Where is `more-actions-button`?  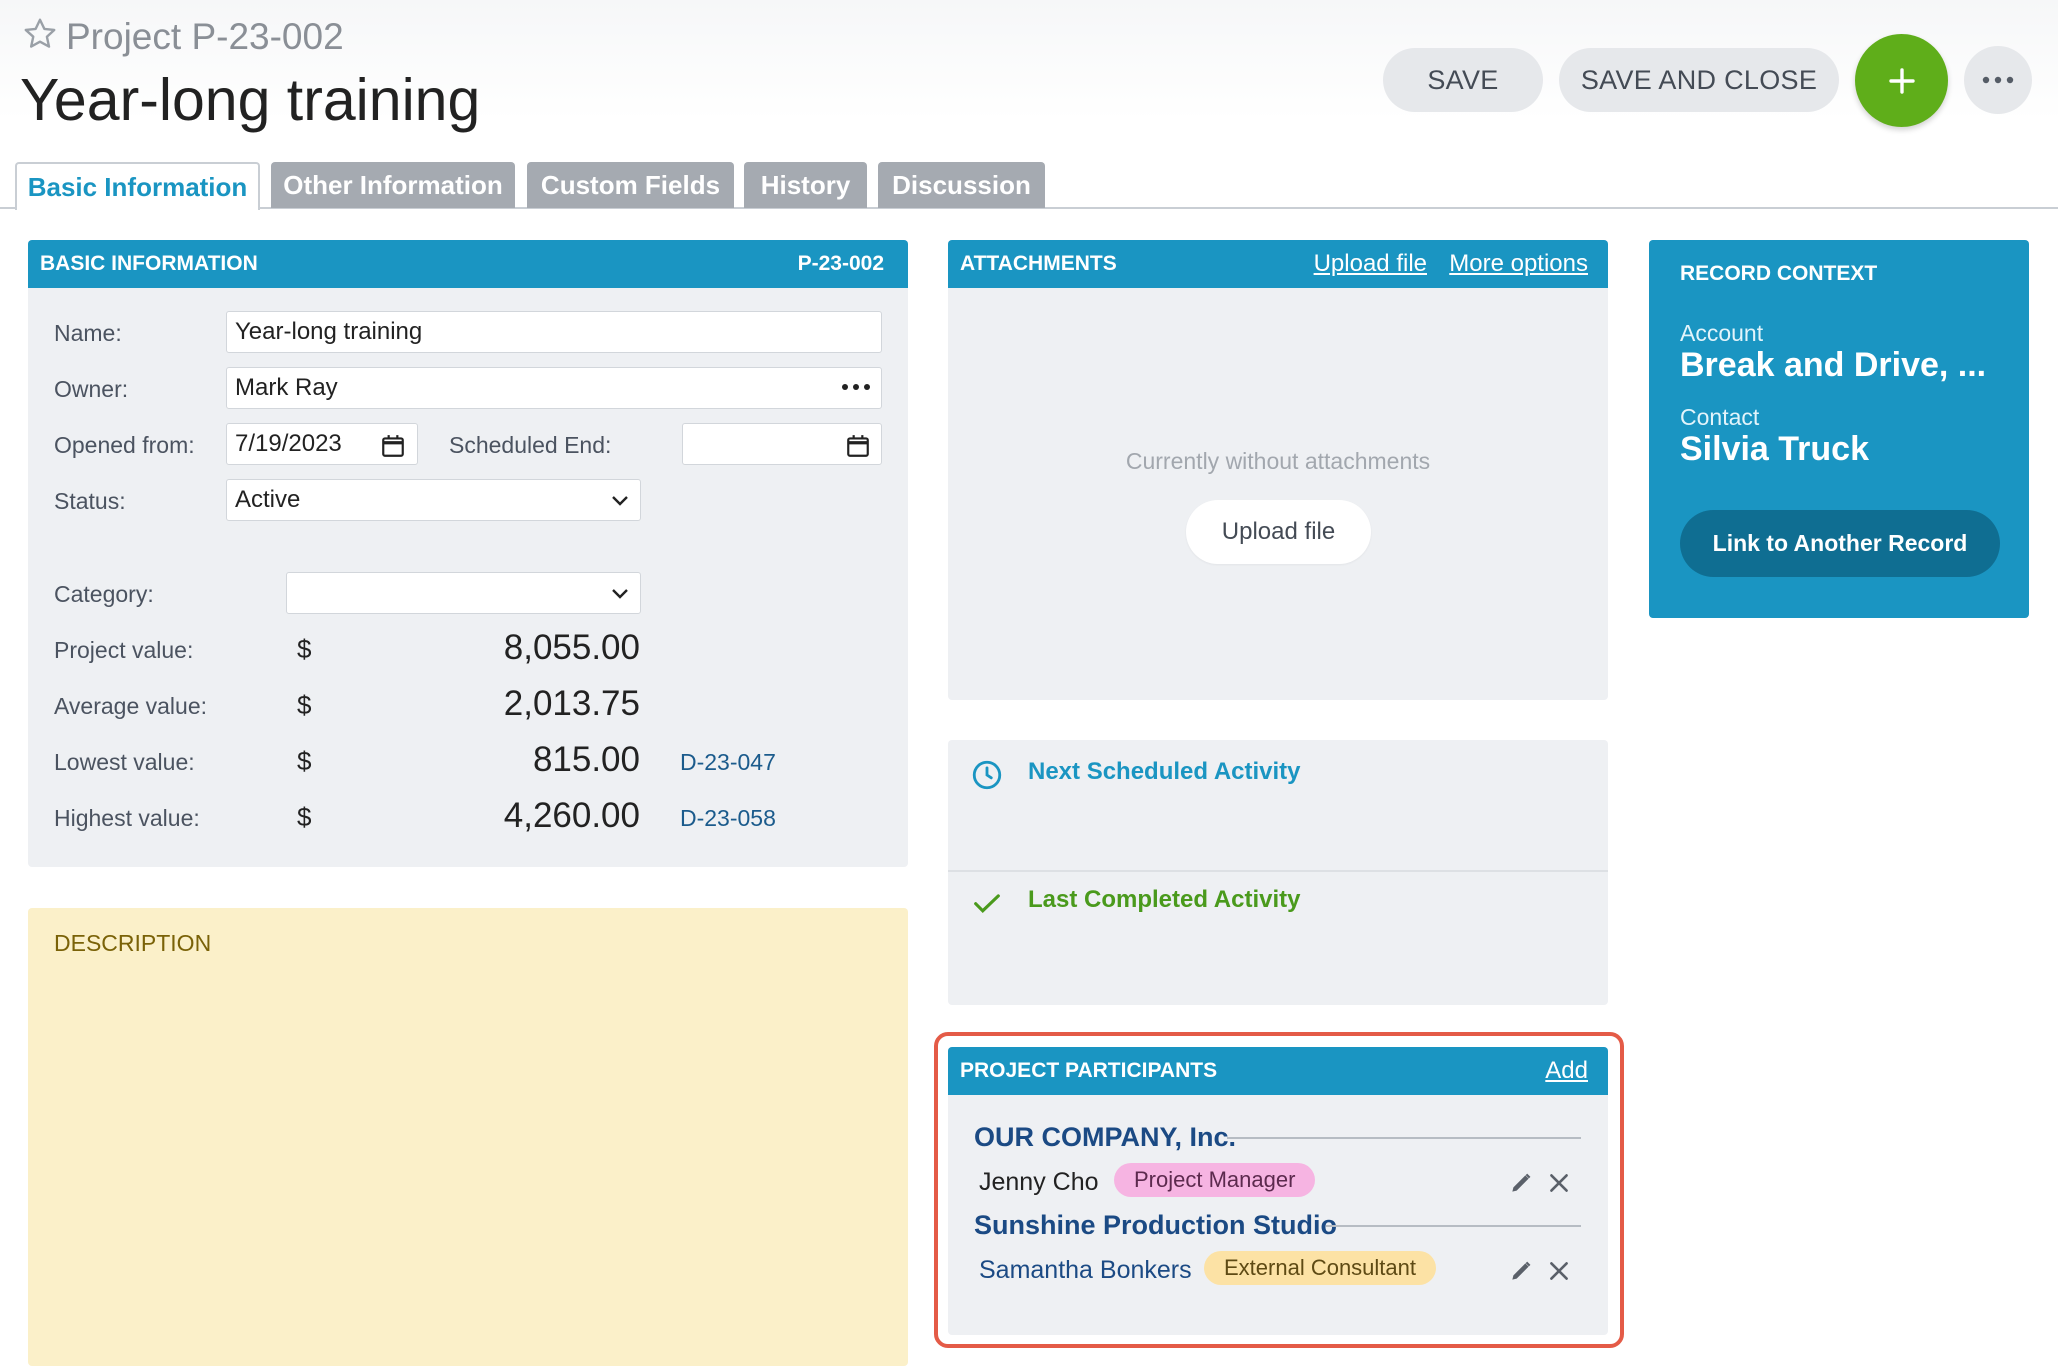
more-actions-button is located at coordinates (1998, 80).